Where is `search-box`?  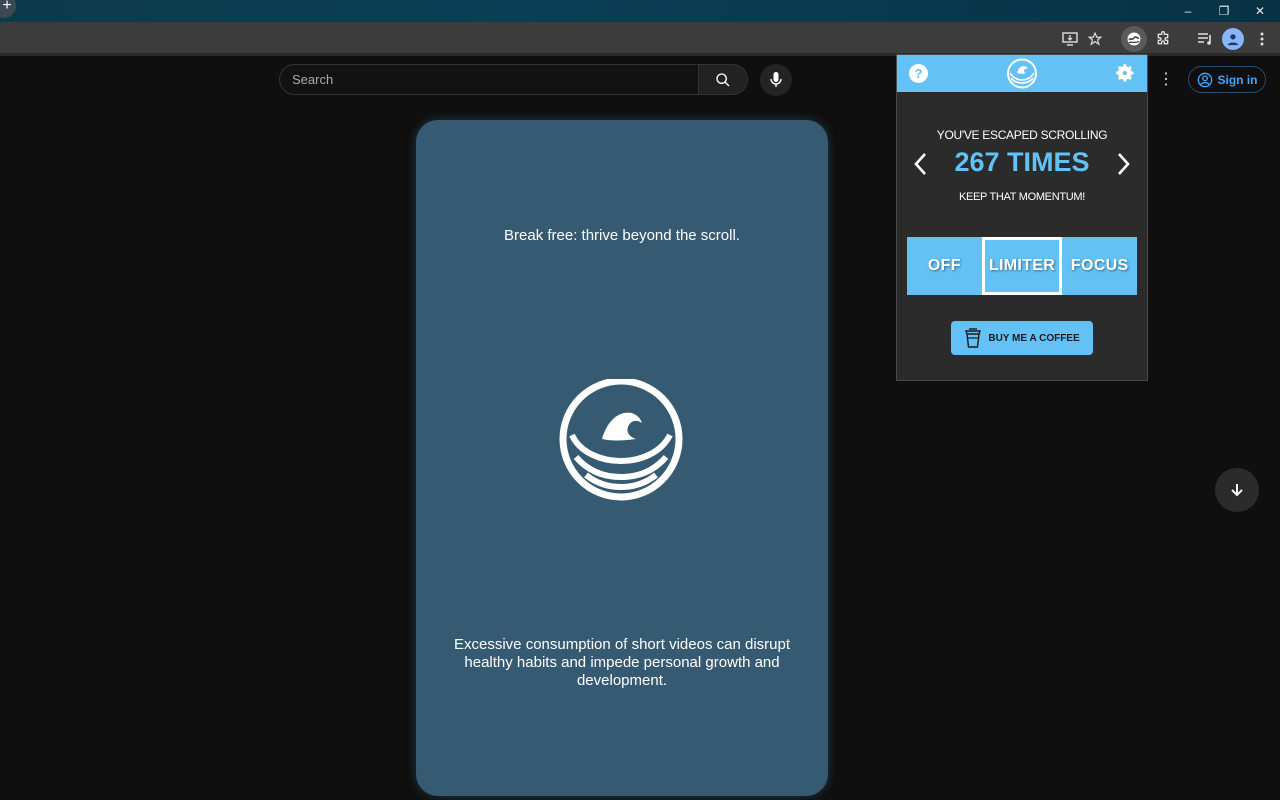 search-box is located at coordinates (489, 79).